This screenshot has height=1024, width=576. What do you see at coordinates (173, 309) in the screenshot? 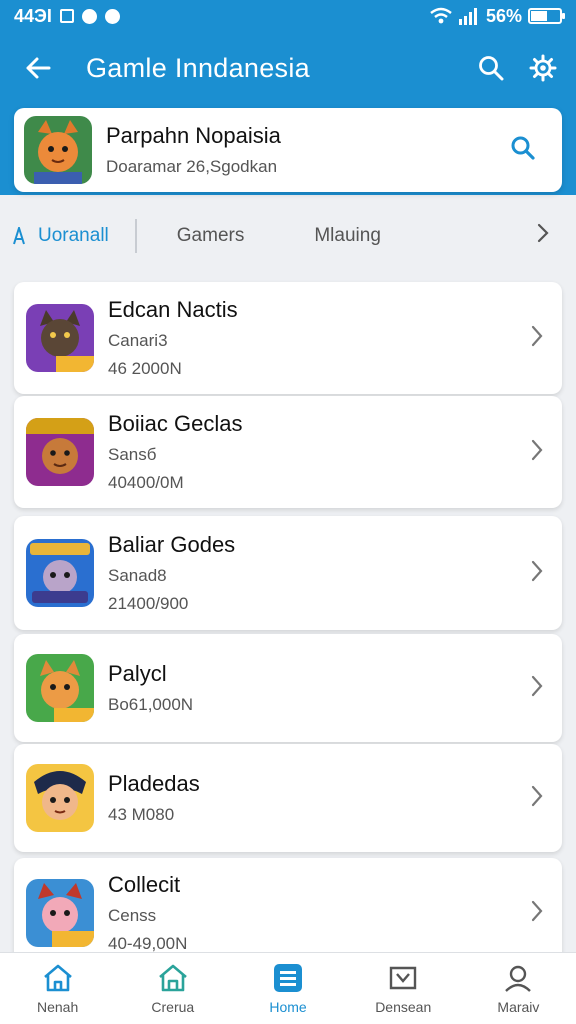
I see `game-title: Edcan Nactis` at bounding box center [173, 309].